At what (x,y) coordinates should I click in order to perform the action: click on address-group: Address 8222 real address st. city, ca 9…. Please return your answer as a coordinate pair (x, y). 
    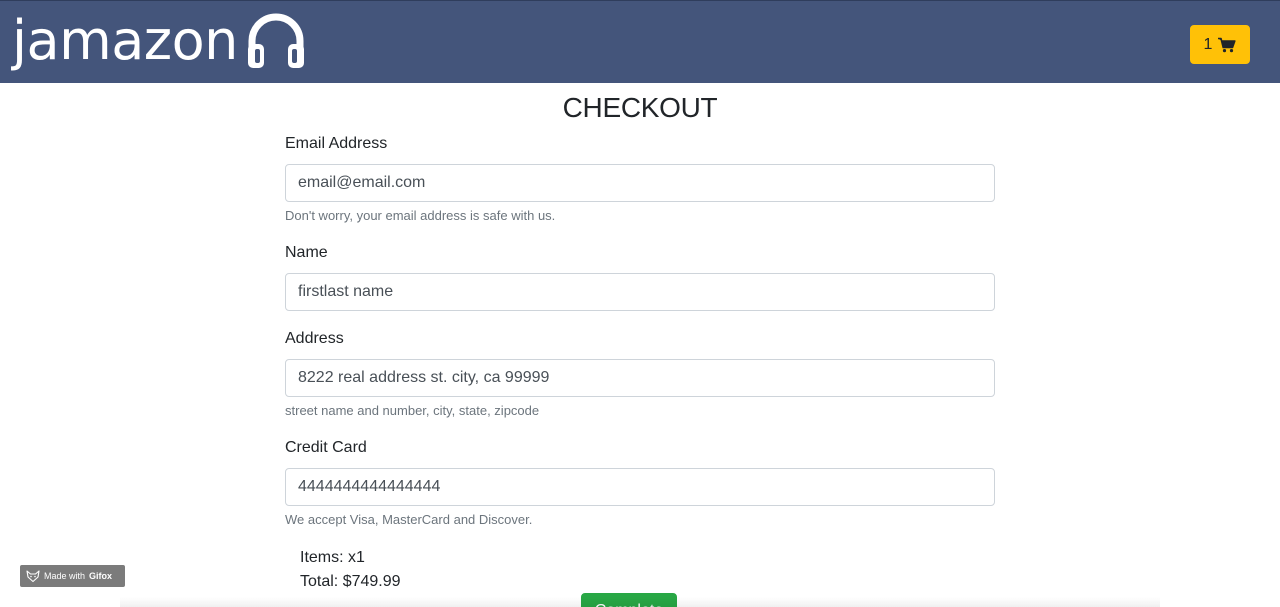
    Looking at the image, I should click on (640, 374).